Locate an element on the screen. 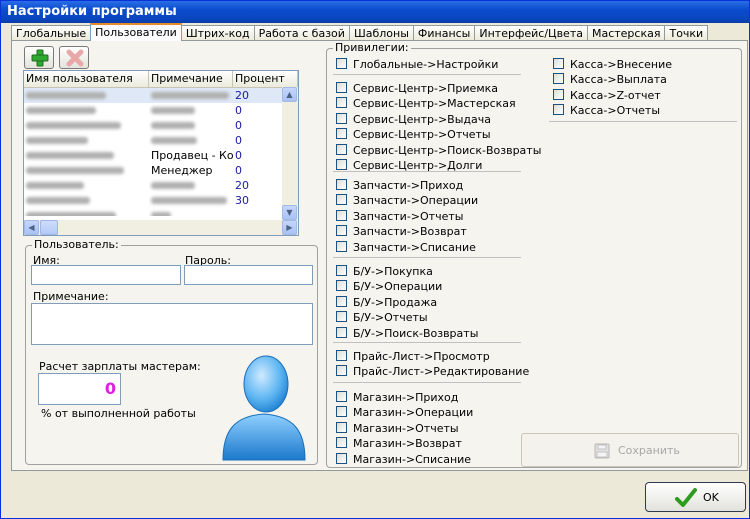  note-field is located at coordinates (172, 324).